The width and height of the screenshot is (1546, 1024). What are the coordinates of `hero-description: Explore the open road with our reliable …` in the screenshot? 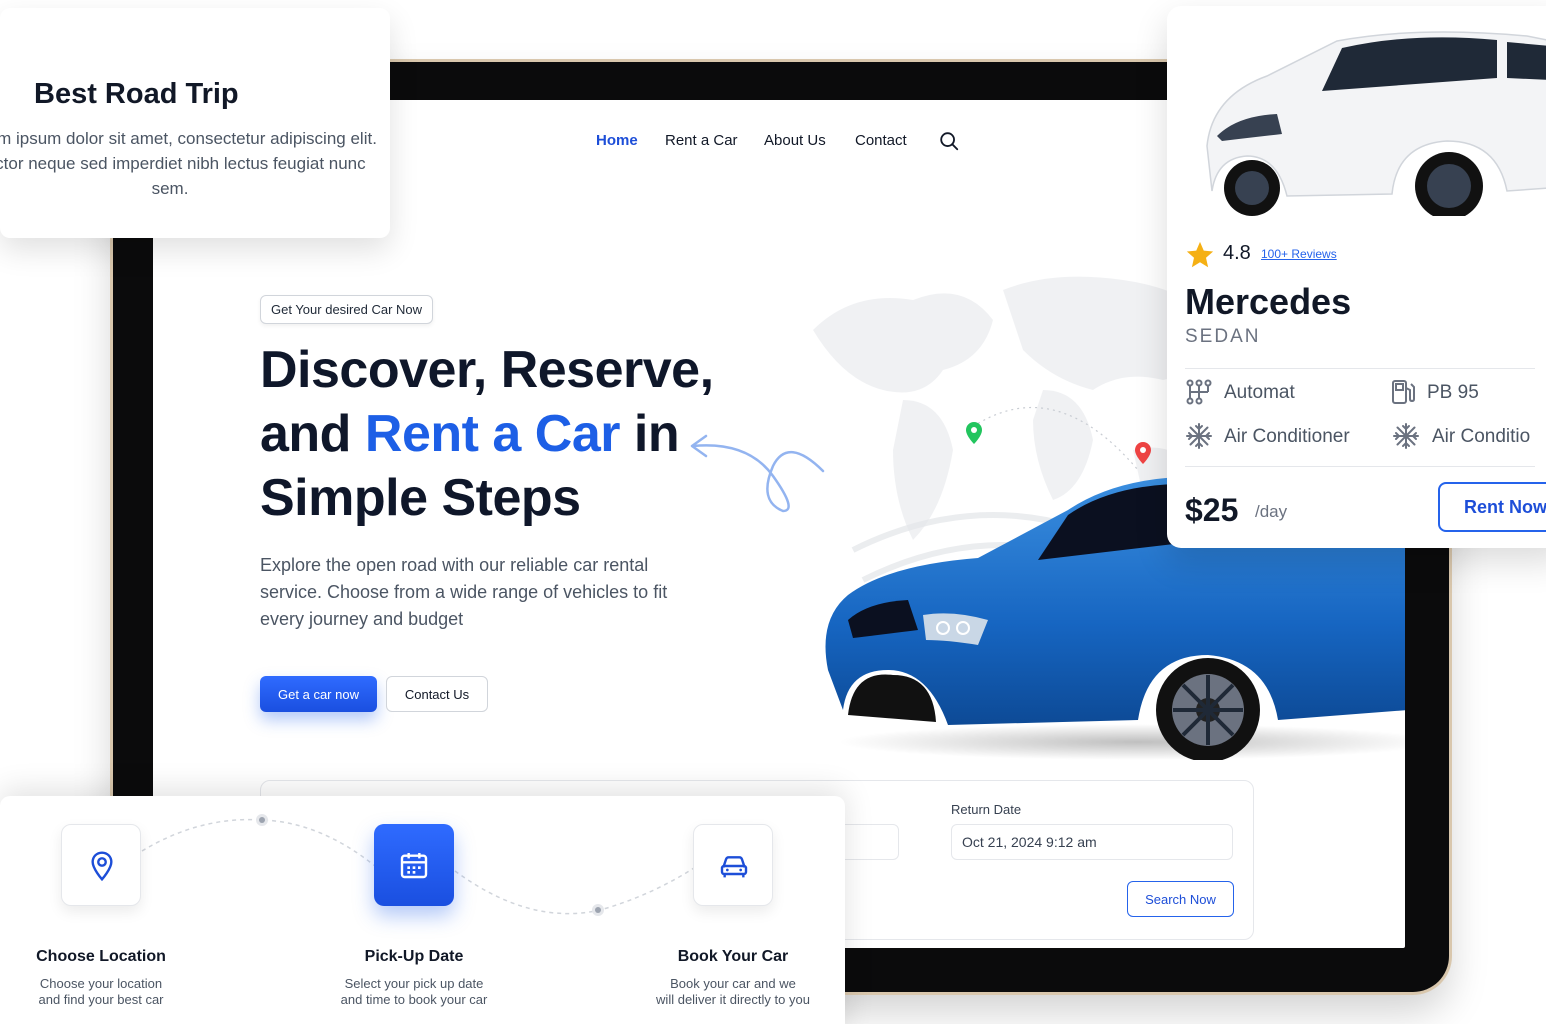 It's located at (464, 592).